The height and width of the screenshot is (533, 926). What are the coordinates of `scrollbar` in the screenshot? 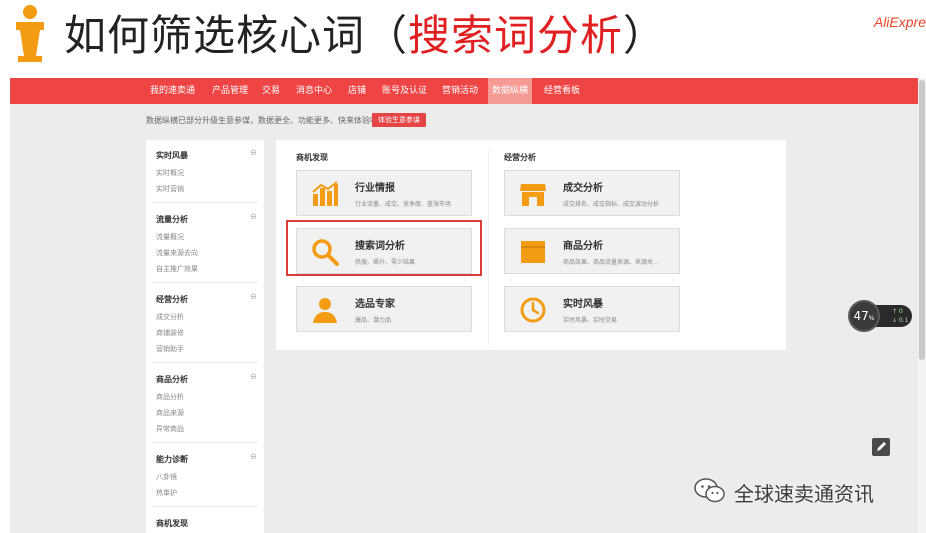 It's located at (922, 305).